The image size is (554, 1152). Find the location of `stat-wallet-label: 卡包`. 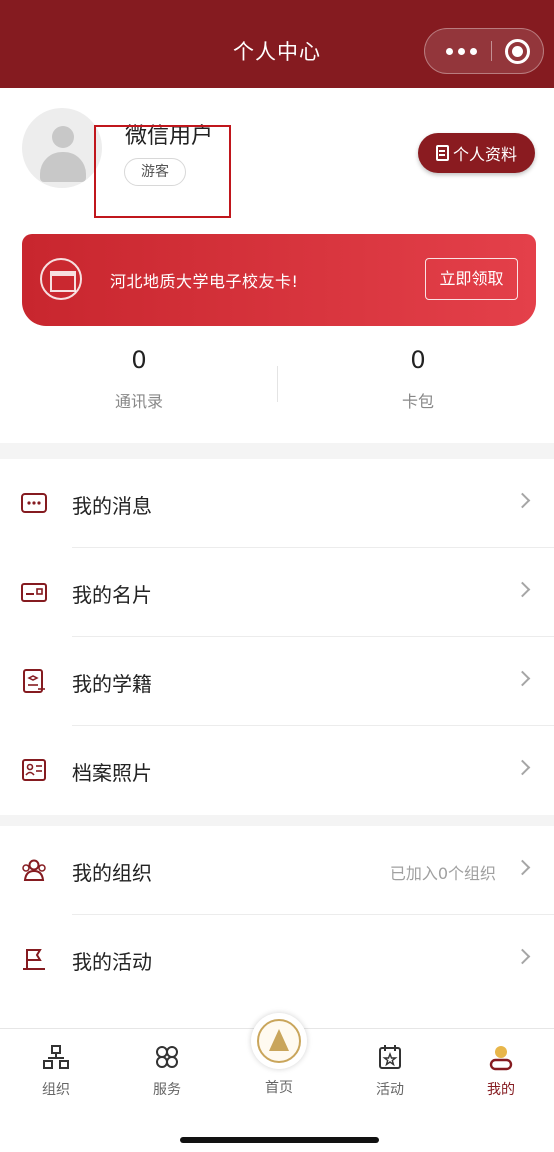

stat-wallet-label: 卡包 is located at coordinates (417, 401).